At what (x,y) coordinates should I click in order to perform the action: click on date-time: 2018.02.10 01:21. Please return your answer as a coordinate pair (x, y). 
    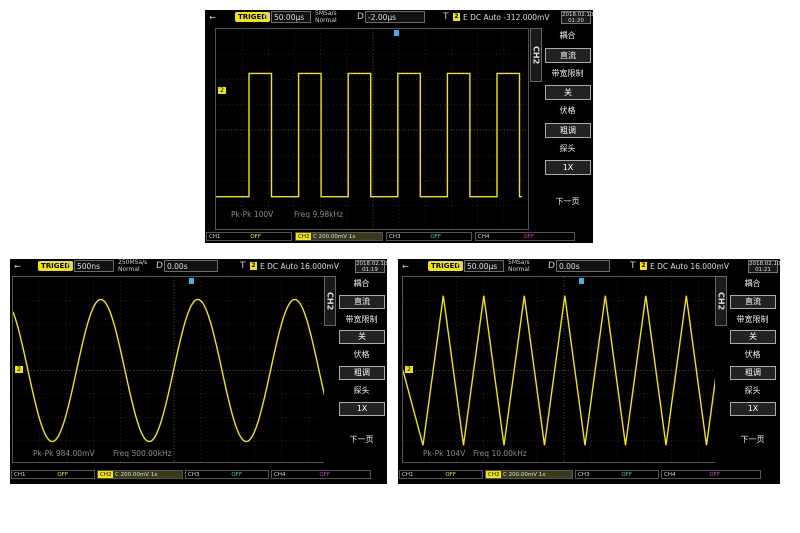
    Looking at the image, I should click on (764, 266).